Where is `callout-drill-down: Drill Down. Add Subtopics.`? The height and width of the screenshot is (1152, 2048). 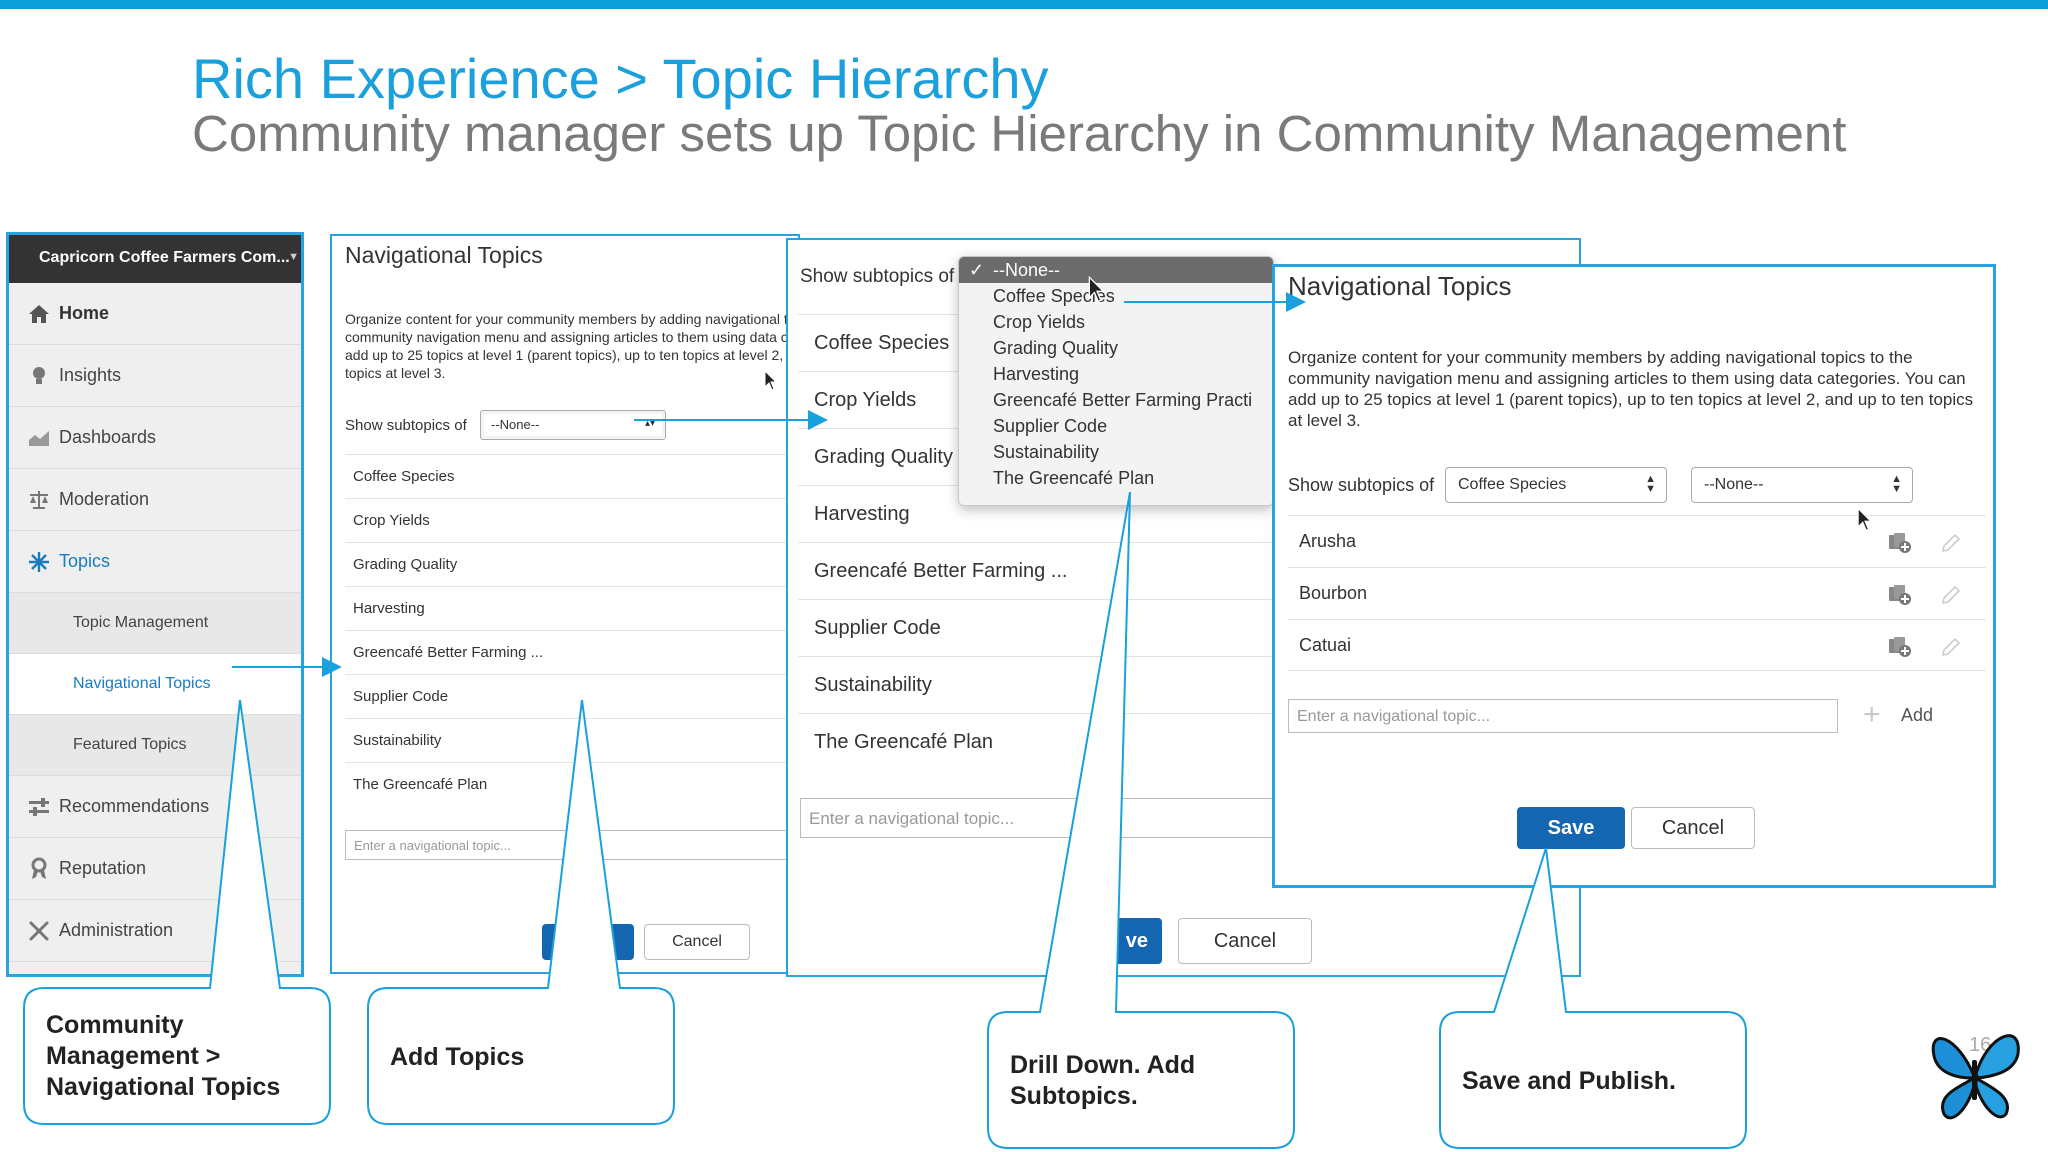 callout-drill-down: Drill Down. Add Subtopics. is located at coordinates (1103, 1080).